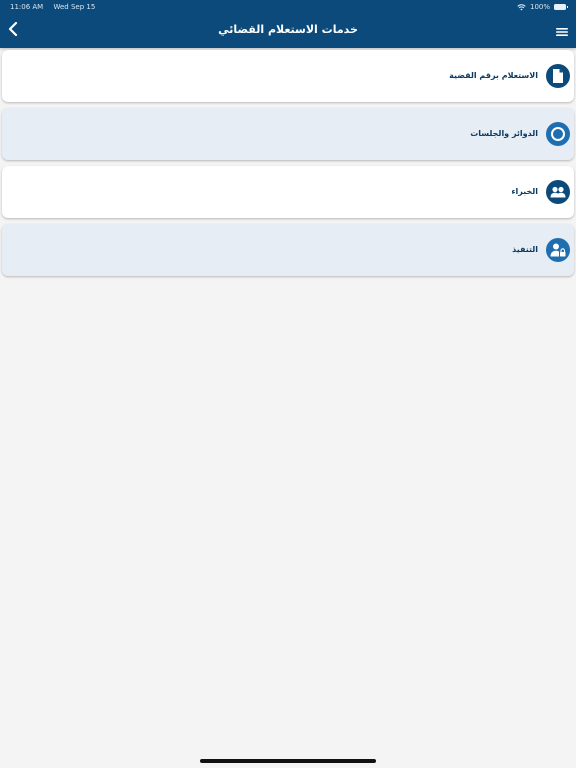 This screenshot has height=768, width=576. I want to click on people-icon, so click(558, 192).